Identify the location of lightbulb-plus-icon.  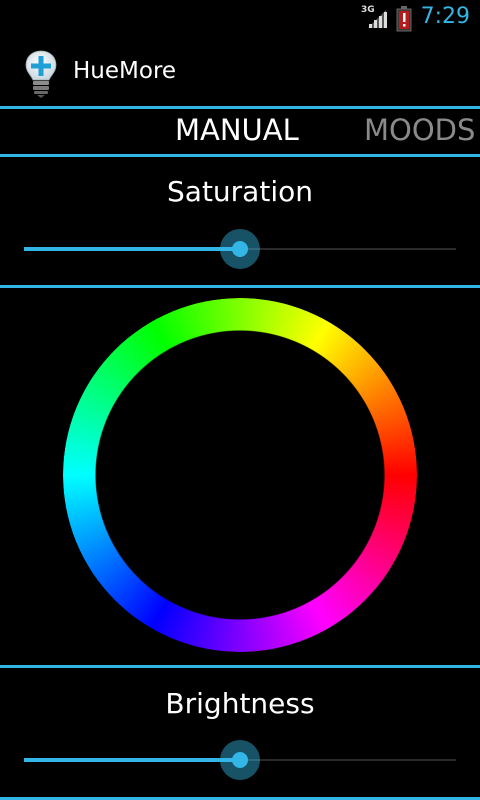
(41, 74).